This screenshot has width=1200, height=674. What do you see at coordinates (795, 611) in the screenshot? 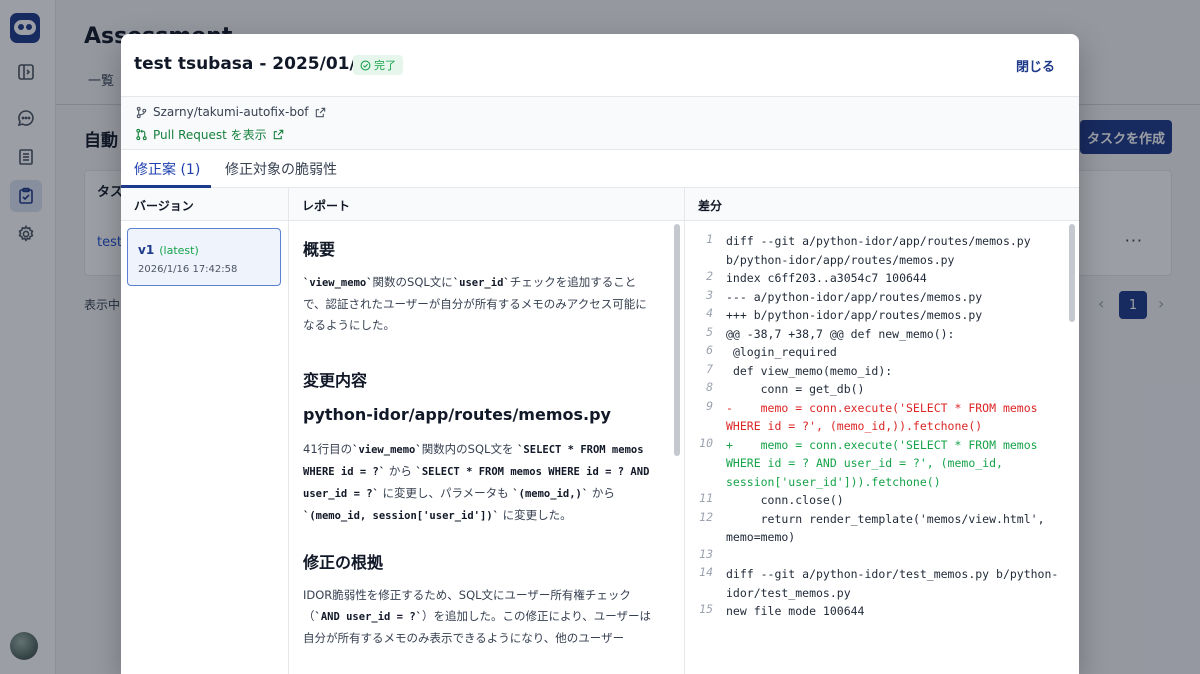
I see `diff-line-code: new file mode 100644` at bounding box center [795, 611].